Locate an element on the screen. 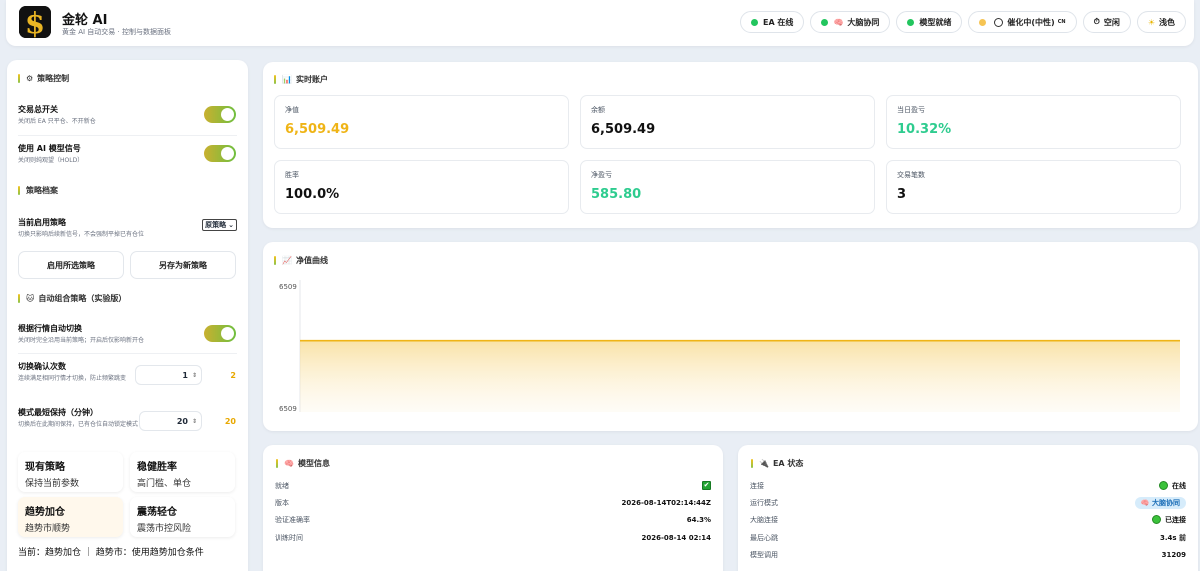 The image size is (1200, 571). chevron-down-icon: ⌄ is located at coordinates (231, 225).